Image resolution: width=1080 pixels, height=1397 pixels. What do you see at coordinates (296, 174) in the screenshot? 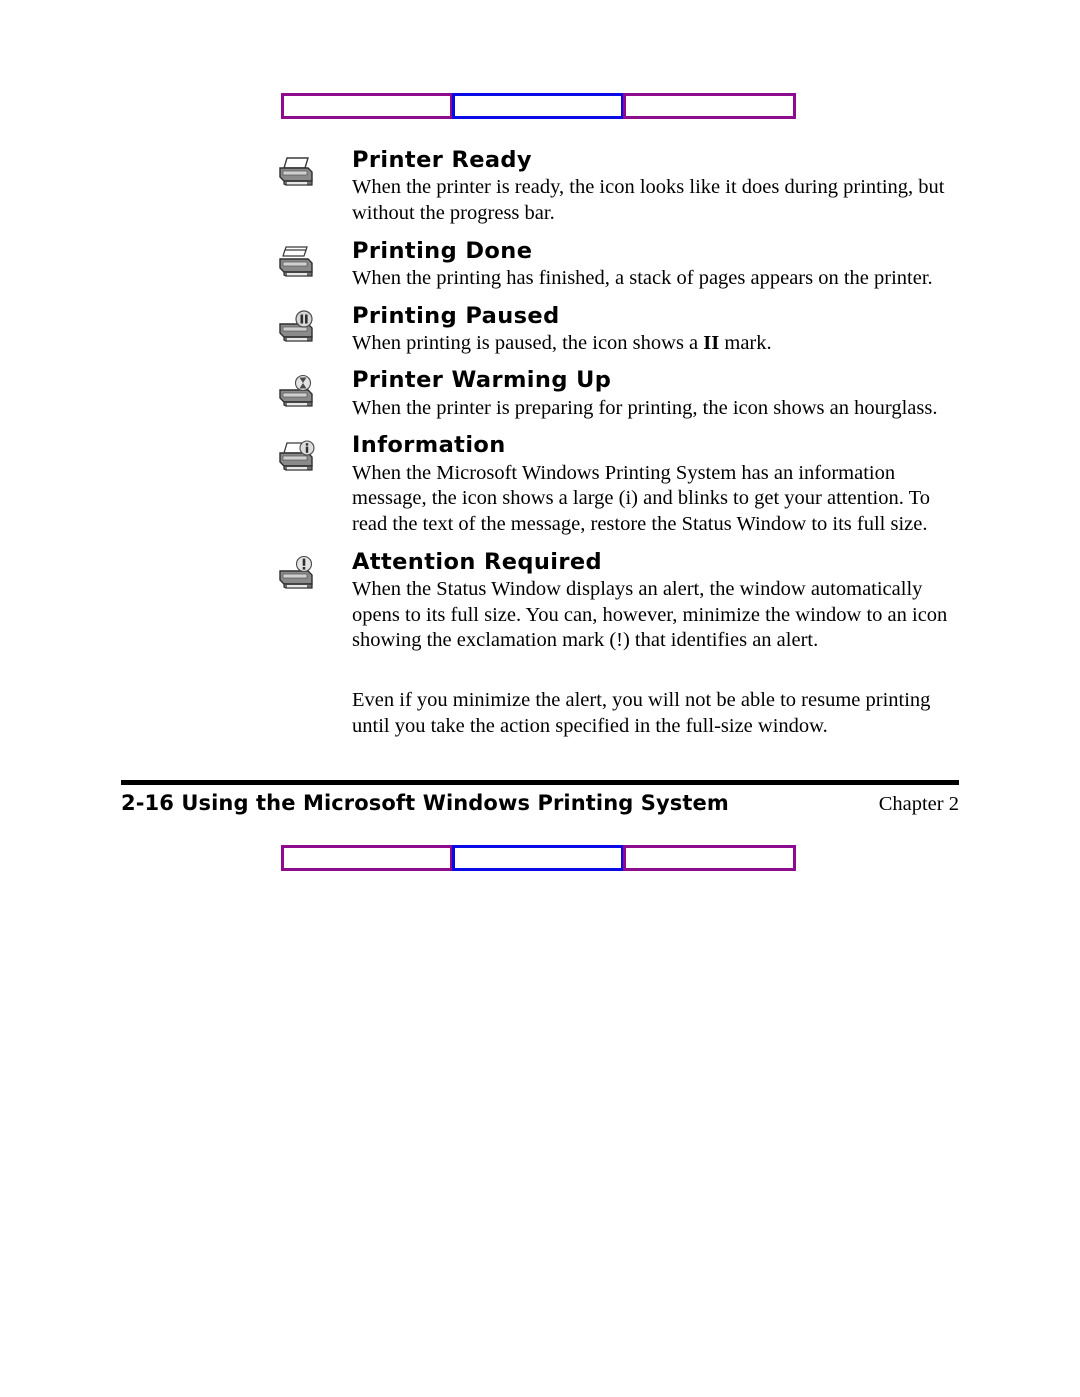
I see `printer-ready-icon` at bounding box center [296, 174].